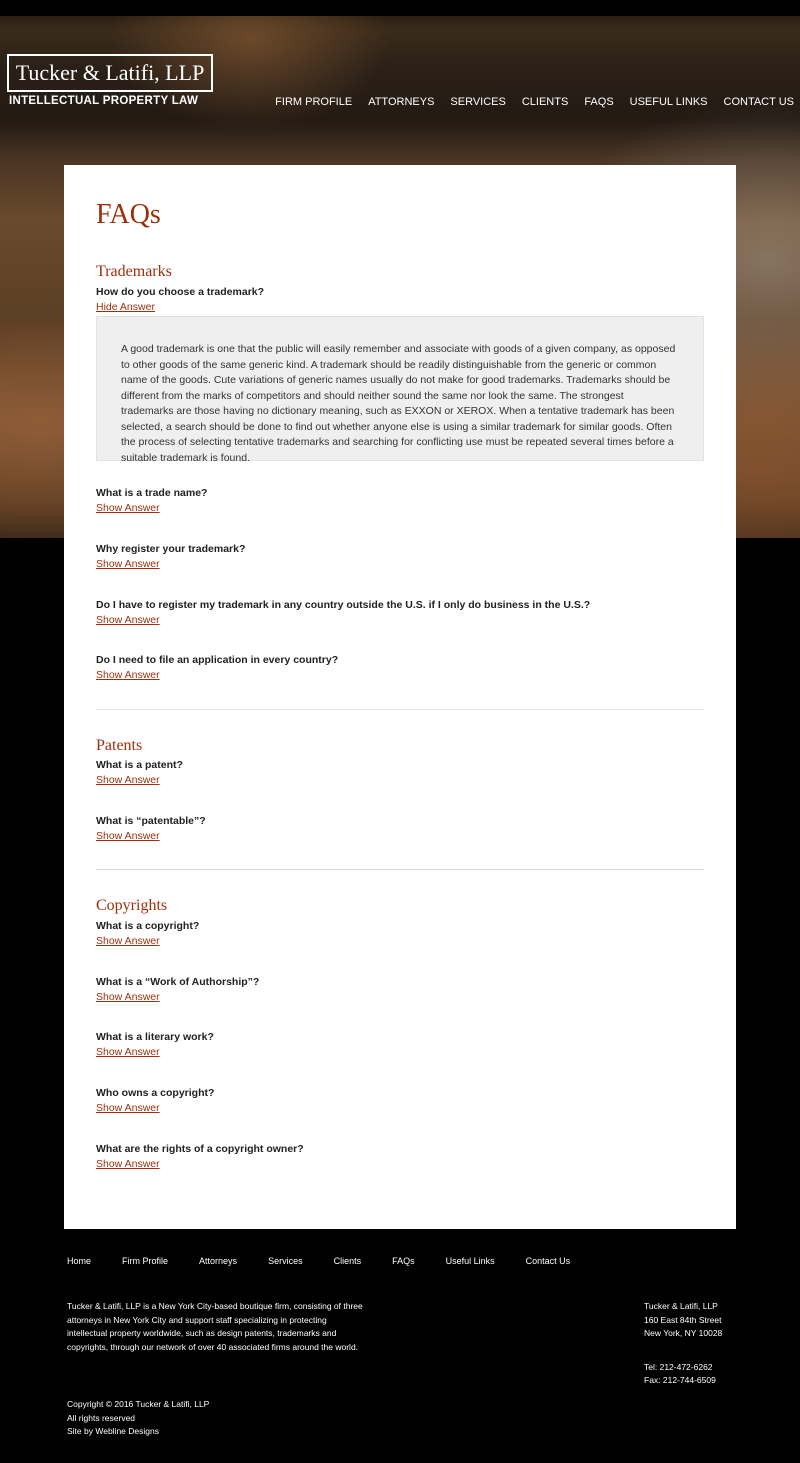  What do you see at coordinates (138, 1432) in the screenshot?
I see `site-credit: Site by Webline Designs` at bounding box center [138, 1432].